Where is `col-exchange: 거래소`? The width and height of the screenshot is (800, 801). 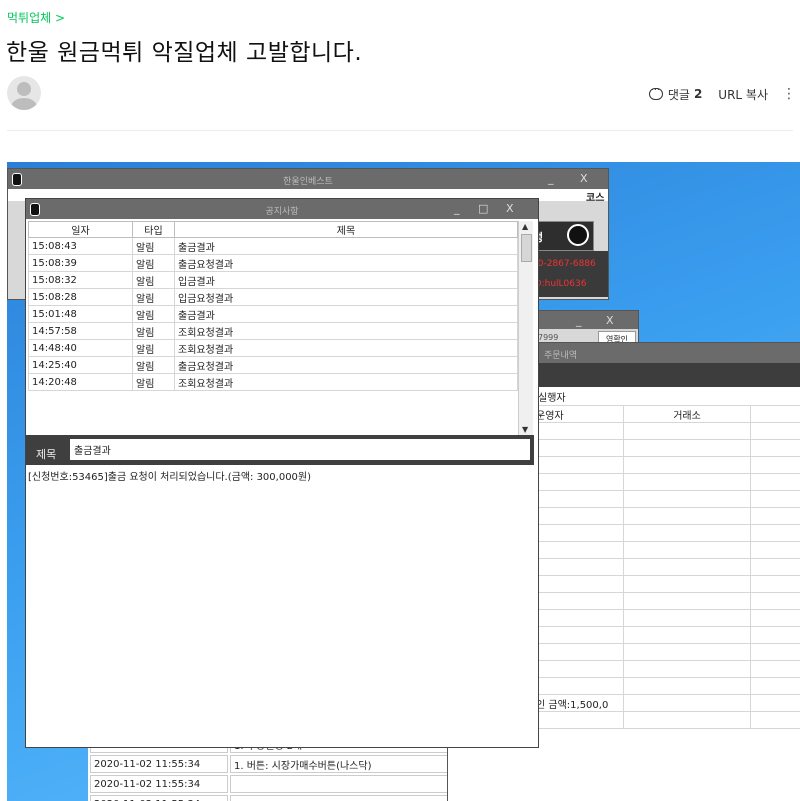 col-exchange: 거래소 is located at coordinates (687, 414).